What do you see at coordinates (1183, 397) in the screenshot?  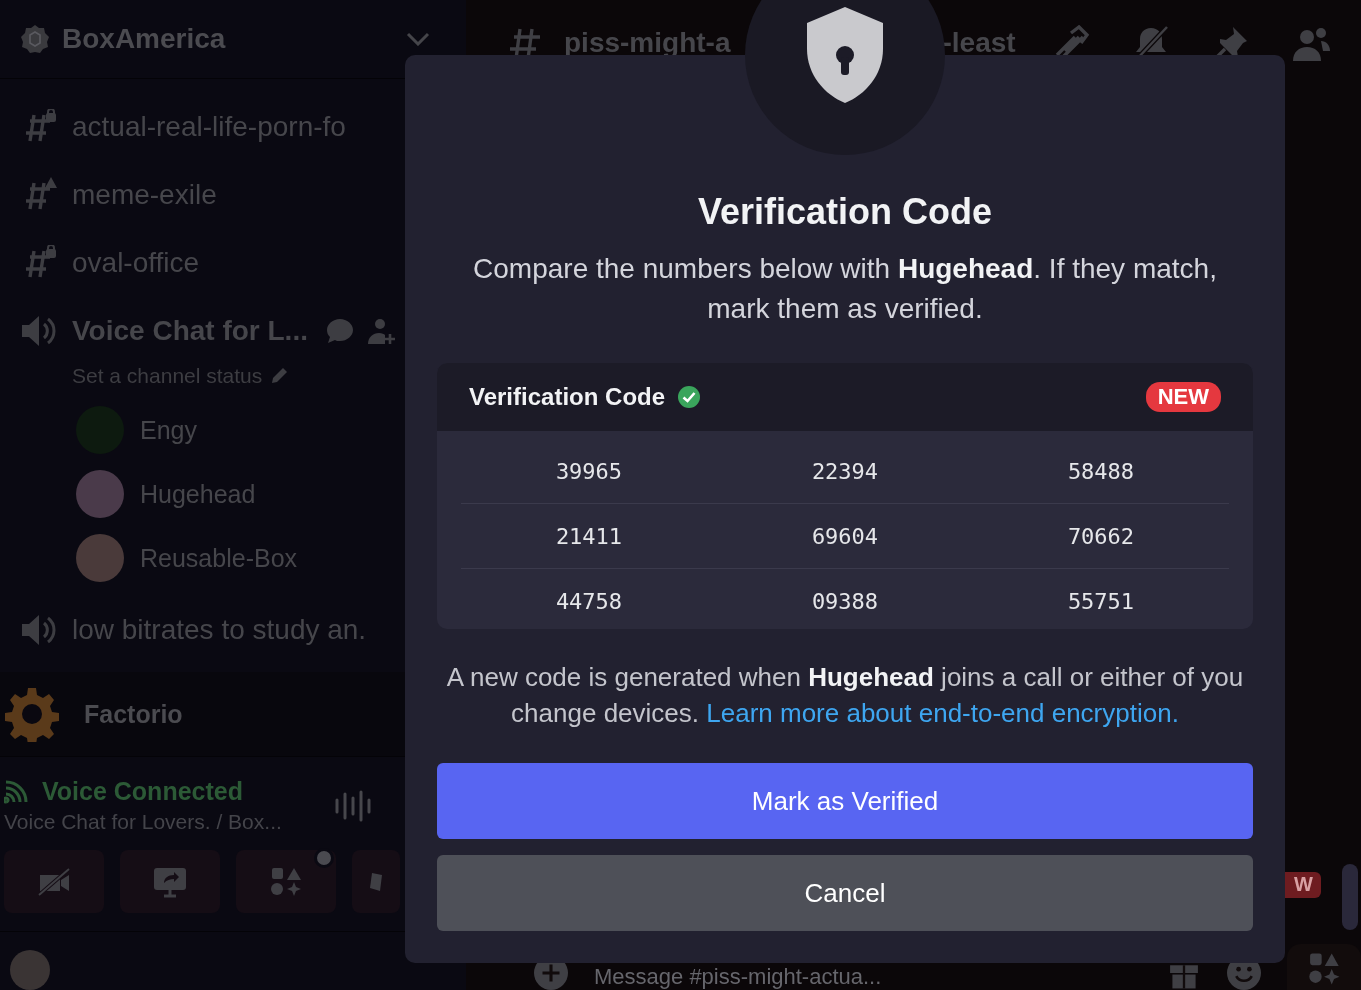 I see `new-badge: NEW` at bounding box center [1183, 397].